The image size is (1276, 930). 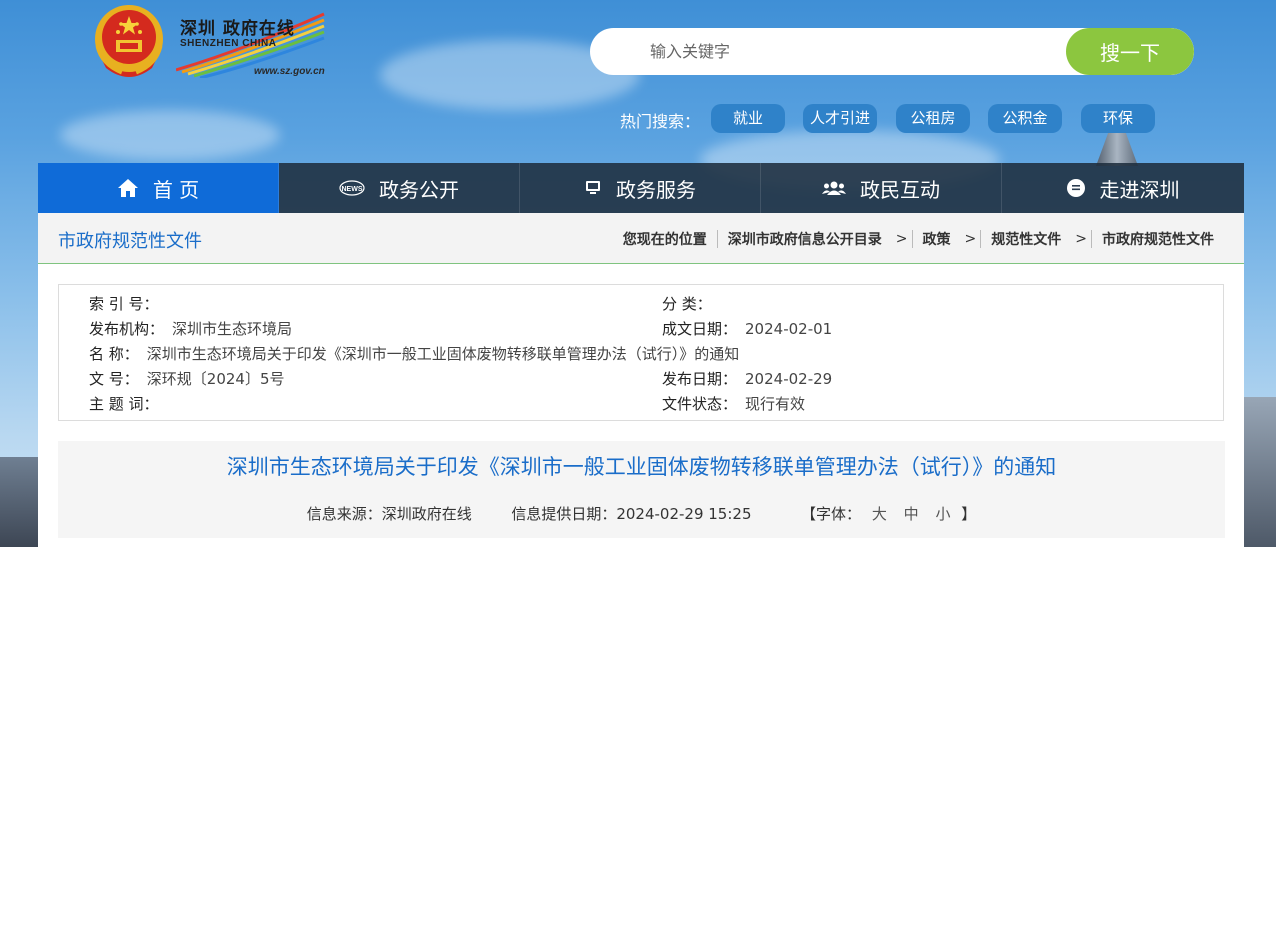 I want to click on hot-tag-employment: 就业, so click(x=748, y=118).